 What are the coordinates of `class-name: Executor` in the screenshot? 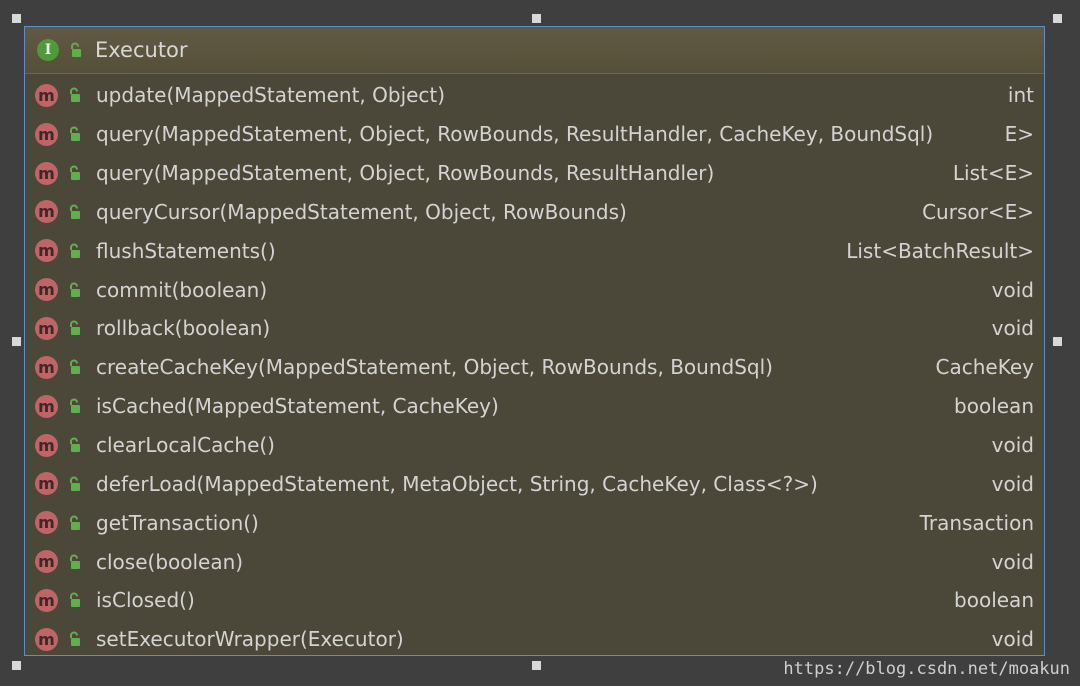 It's located at (141, 50).